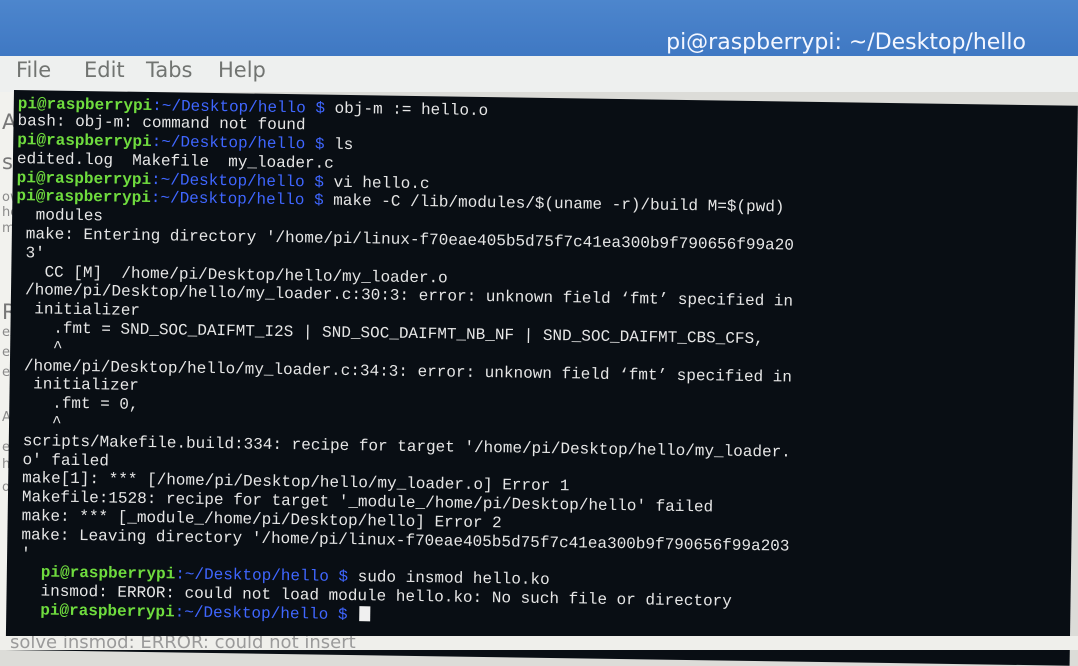 The height and width of the screenshot is (666, 1078). What do you see at coordinates (33, 70) in the screenshot?
I see `menu-file: File` at bounding box center [33, 70].